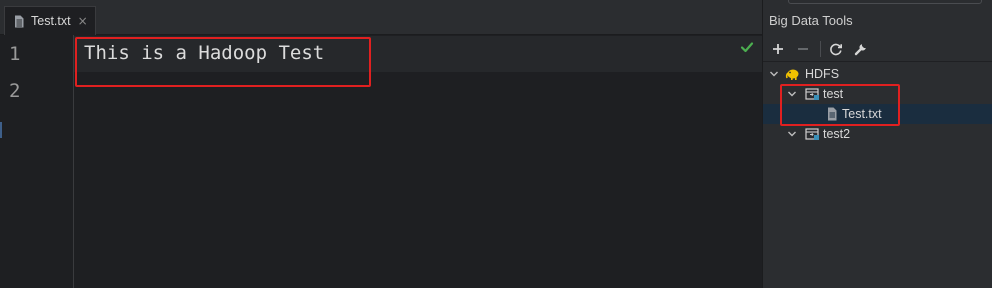  What do you see at coordinates (83, 21) in the screenshot?
I see `close-icon: ×` at bounding box center [83, 21].